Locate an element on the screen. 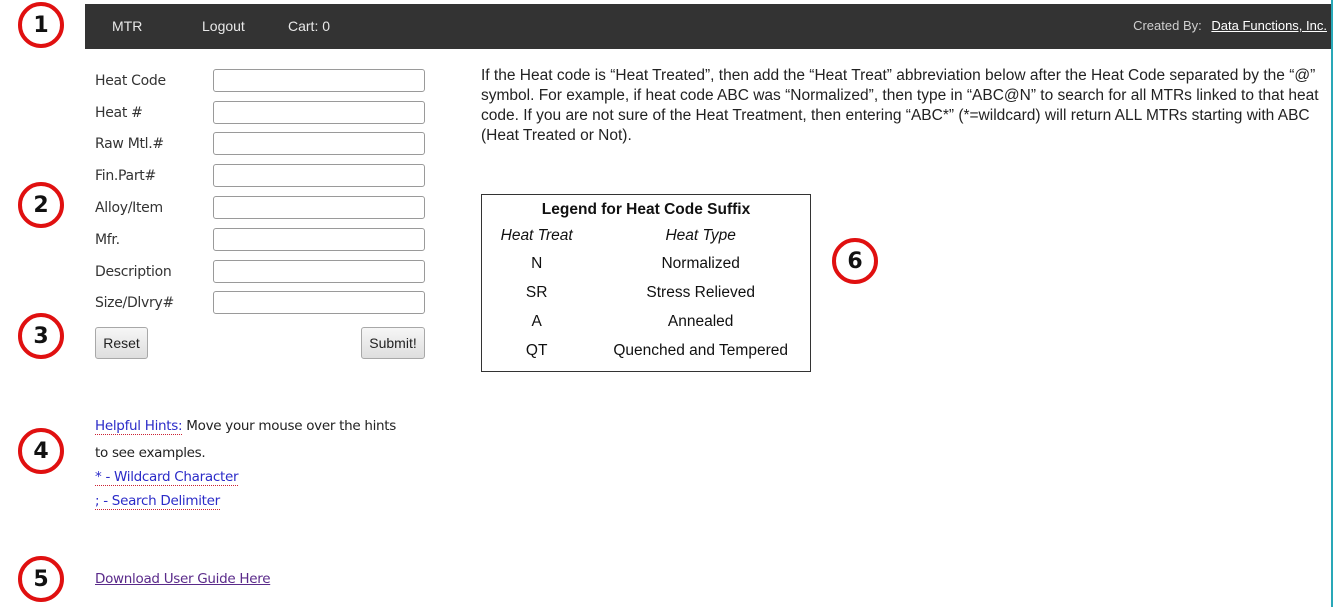  callout-3: 3 is located at coordinates (41, 336).